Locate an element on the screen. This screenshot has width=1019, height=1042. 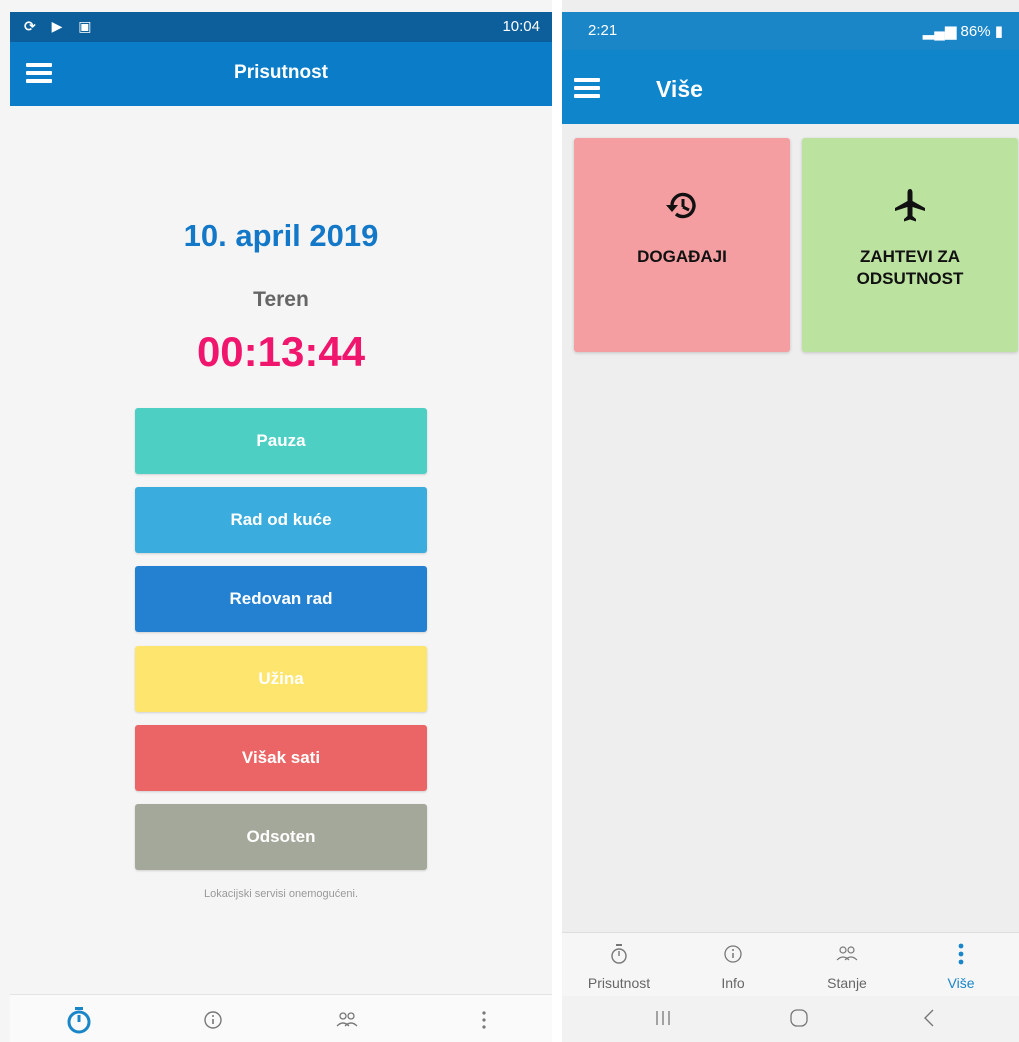
visak-sati-button: Višak sati is located at coordinates (281, 758).